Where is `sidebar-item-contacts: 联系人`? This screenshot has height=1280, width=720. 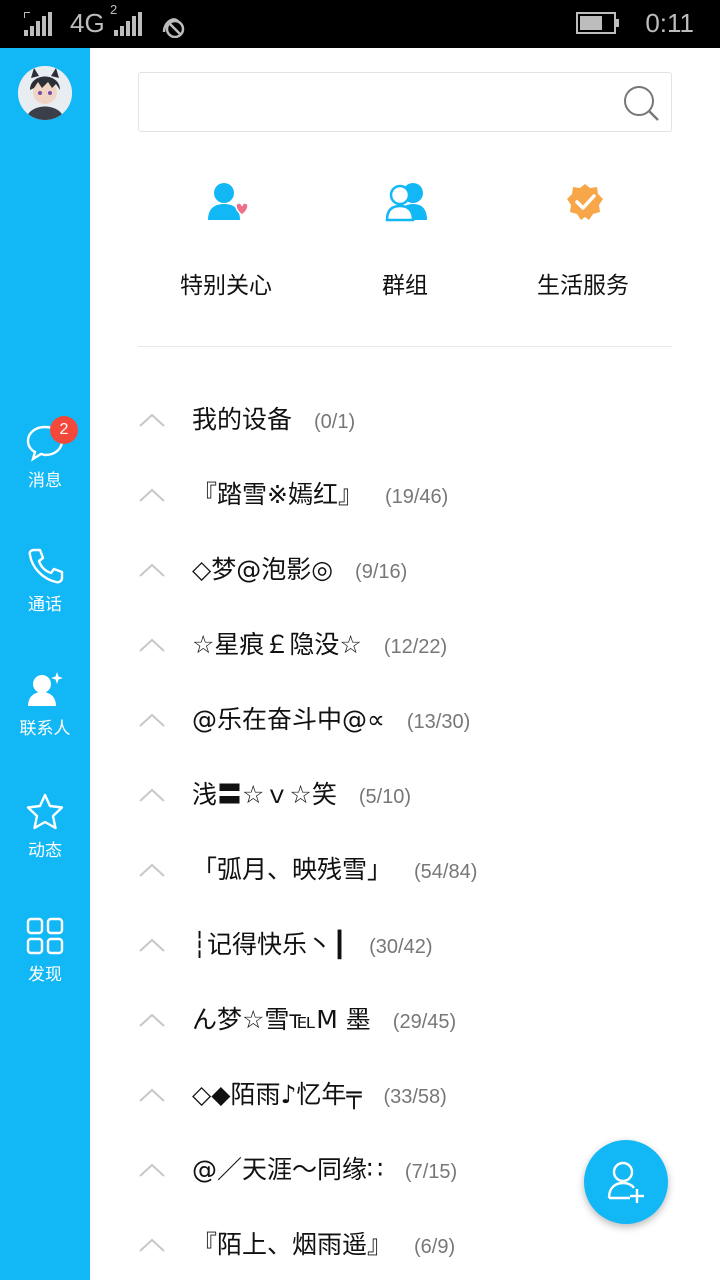 sidebar-item-contacts: 联系人 is located at coordinates (45, 720).